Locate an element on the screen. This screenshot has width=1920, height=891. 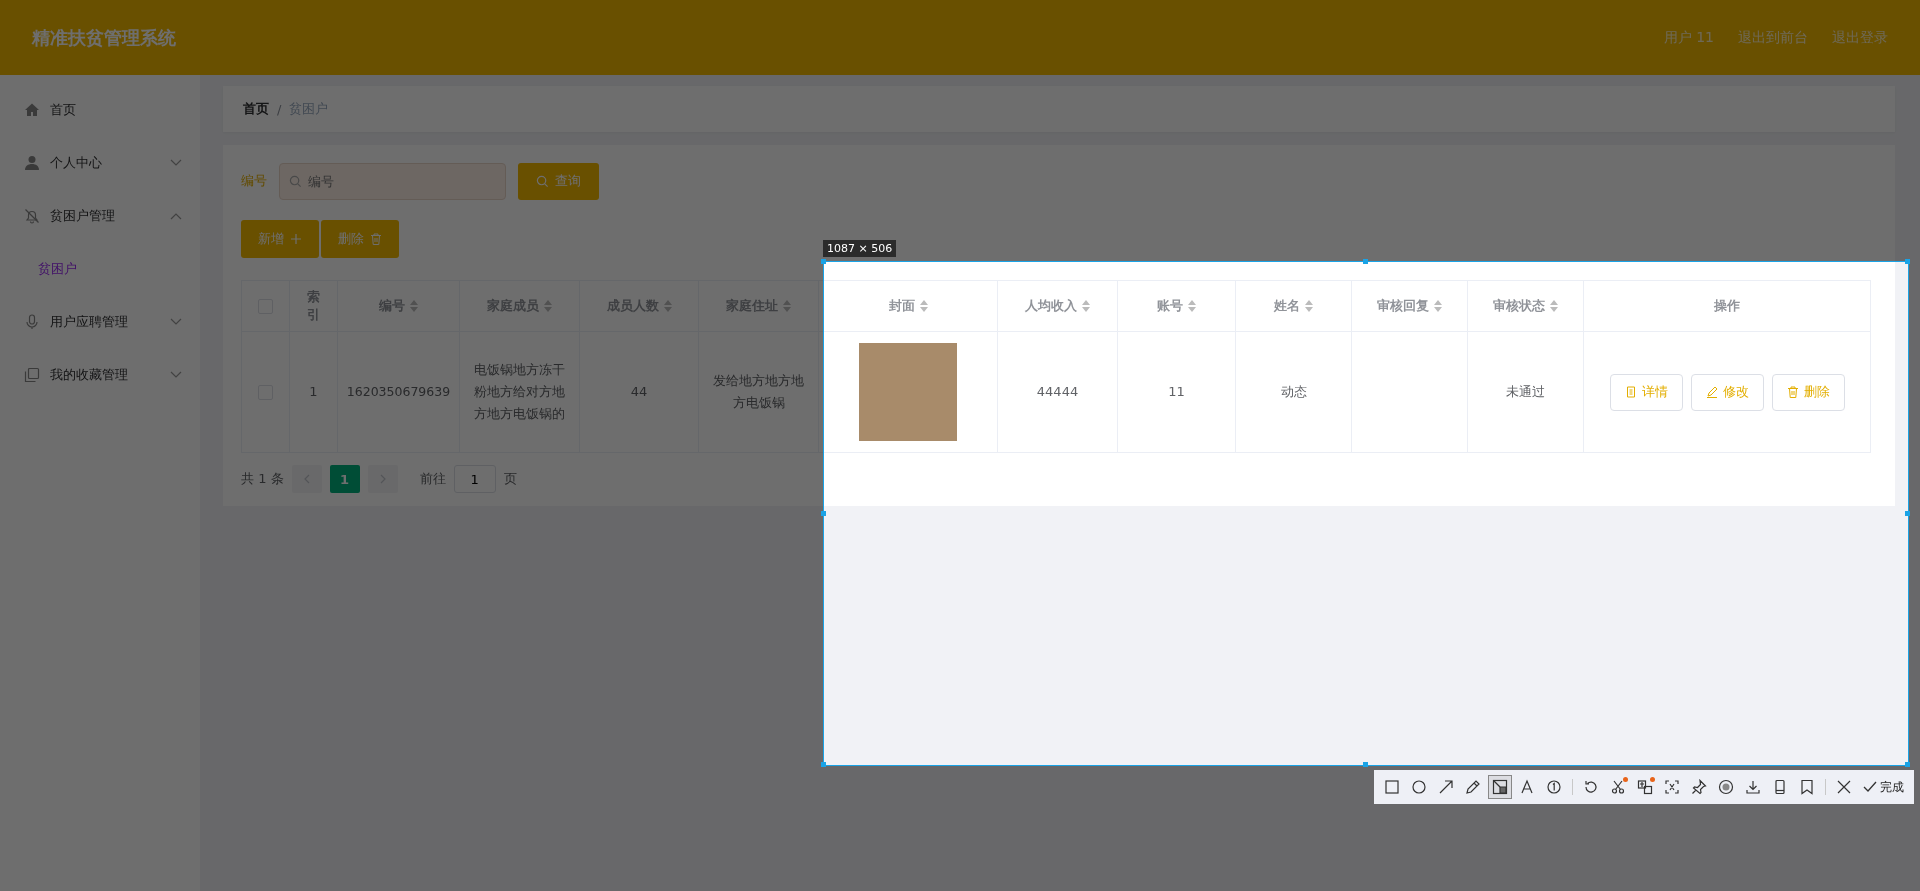
sidebar-item: 用户应聘管理 is located at coordinates (100, 321).